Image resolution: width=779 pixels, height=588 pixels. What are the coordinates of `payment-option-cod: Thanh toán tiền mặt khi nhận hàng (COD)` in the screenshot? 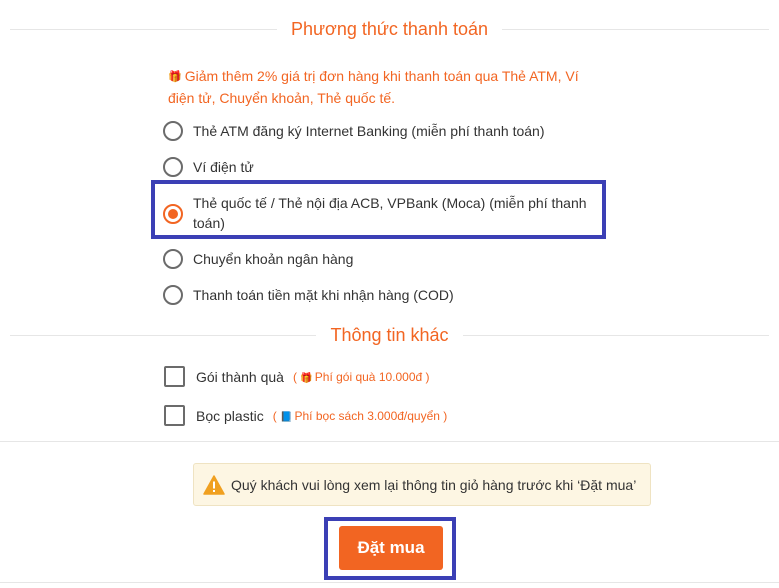 It's located at (388, 295).